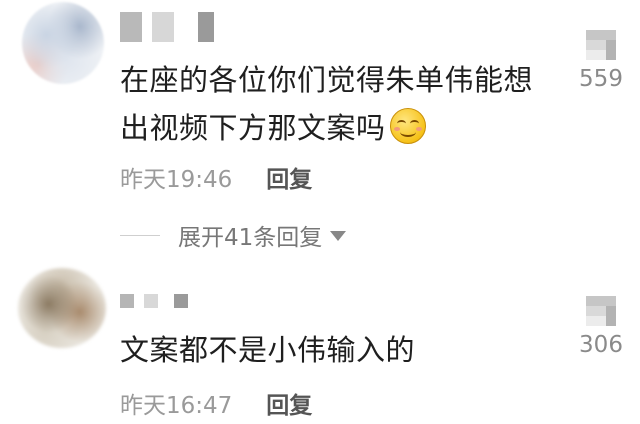 This screenshot has height=424, width=640. What do you see at coordinates (601, 79) in the screenshot?
I see `like-count: 559` at bounding box center [601, 79].